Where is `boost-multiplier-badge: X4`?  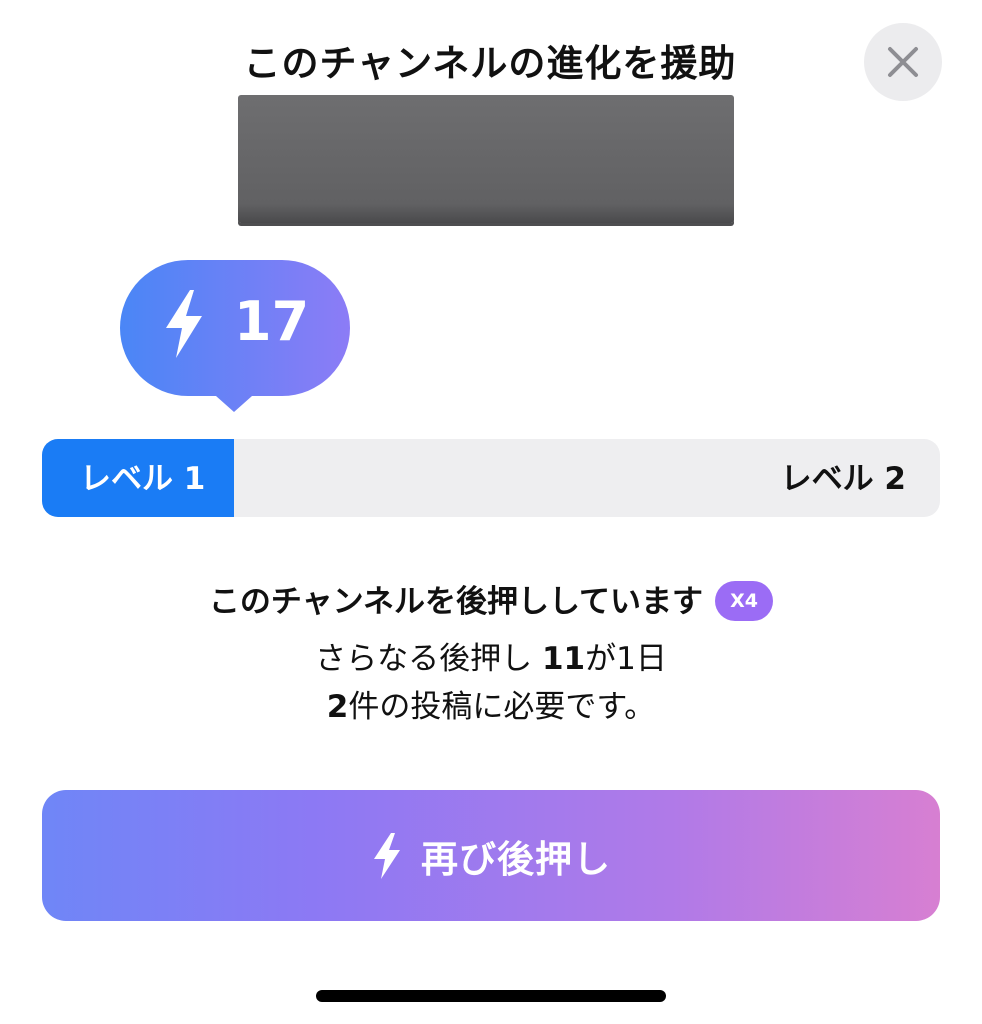 boost-multiplier-badge: X4 is located at coordinates (744, 600).